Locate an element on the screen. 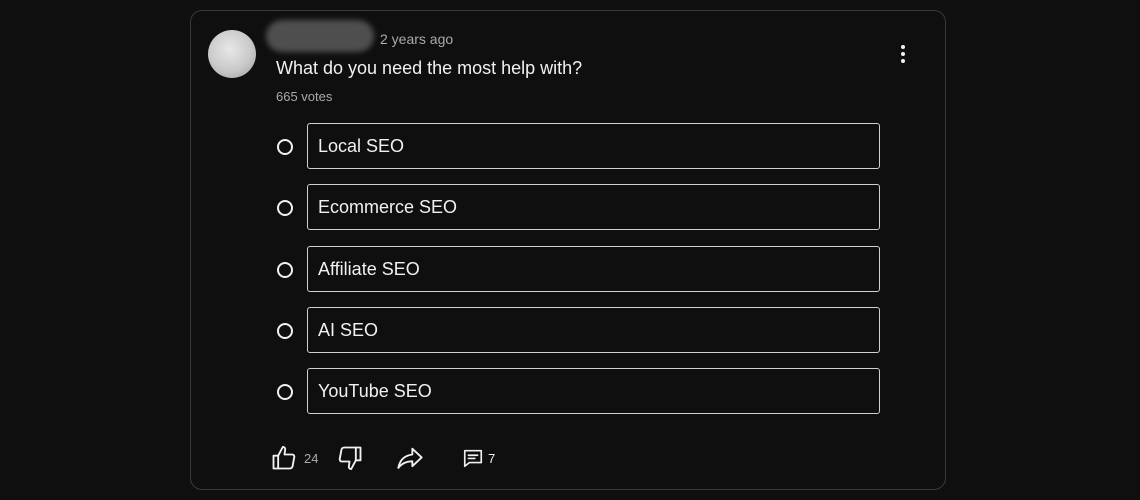 This screenshot has height=500, width=1140. thumbs-down-icon is located at coordinates (350, 458).